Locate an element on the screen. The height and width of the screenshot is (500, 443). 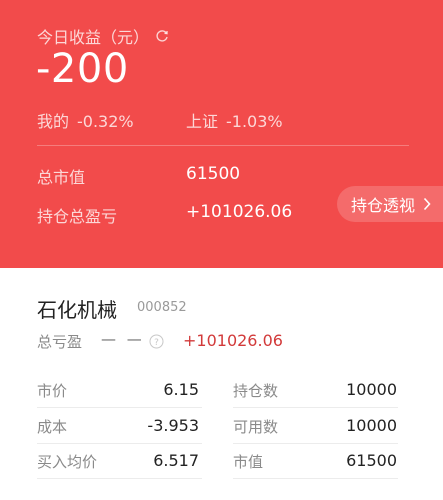
summary-divider is located at coordinates (223, 145).